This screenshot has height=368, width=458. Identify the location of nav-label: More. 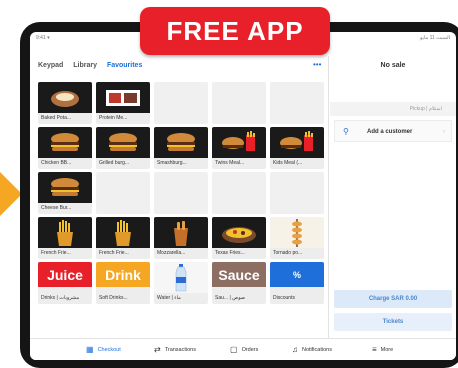
(387, 349).